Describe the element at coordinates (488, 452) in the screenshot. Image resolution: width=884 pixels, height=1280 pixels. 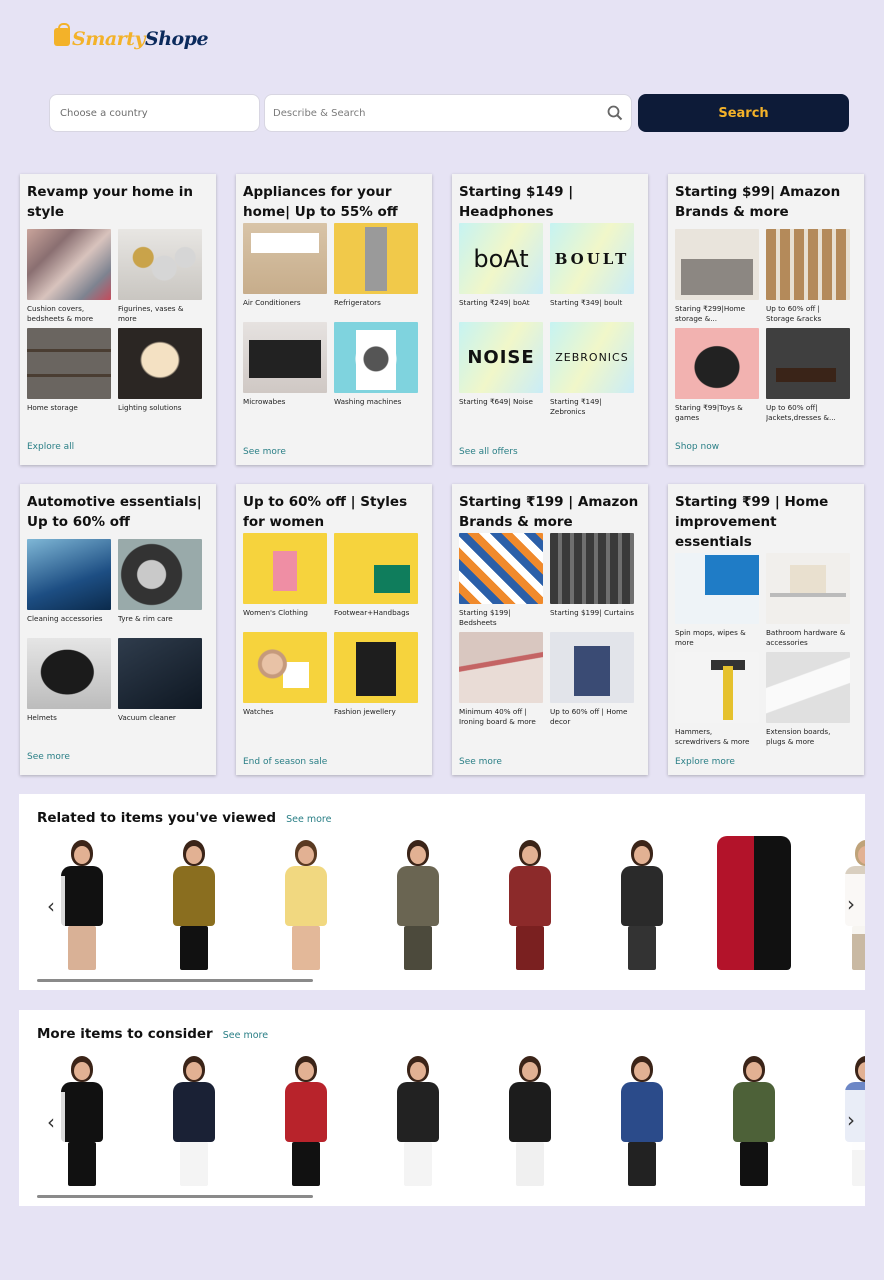
I see `card-link: See all offers` at that location.